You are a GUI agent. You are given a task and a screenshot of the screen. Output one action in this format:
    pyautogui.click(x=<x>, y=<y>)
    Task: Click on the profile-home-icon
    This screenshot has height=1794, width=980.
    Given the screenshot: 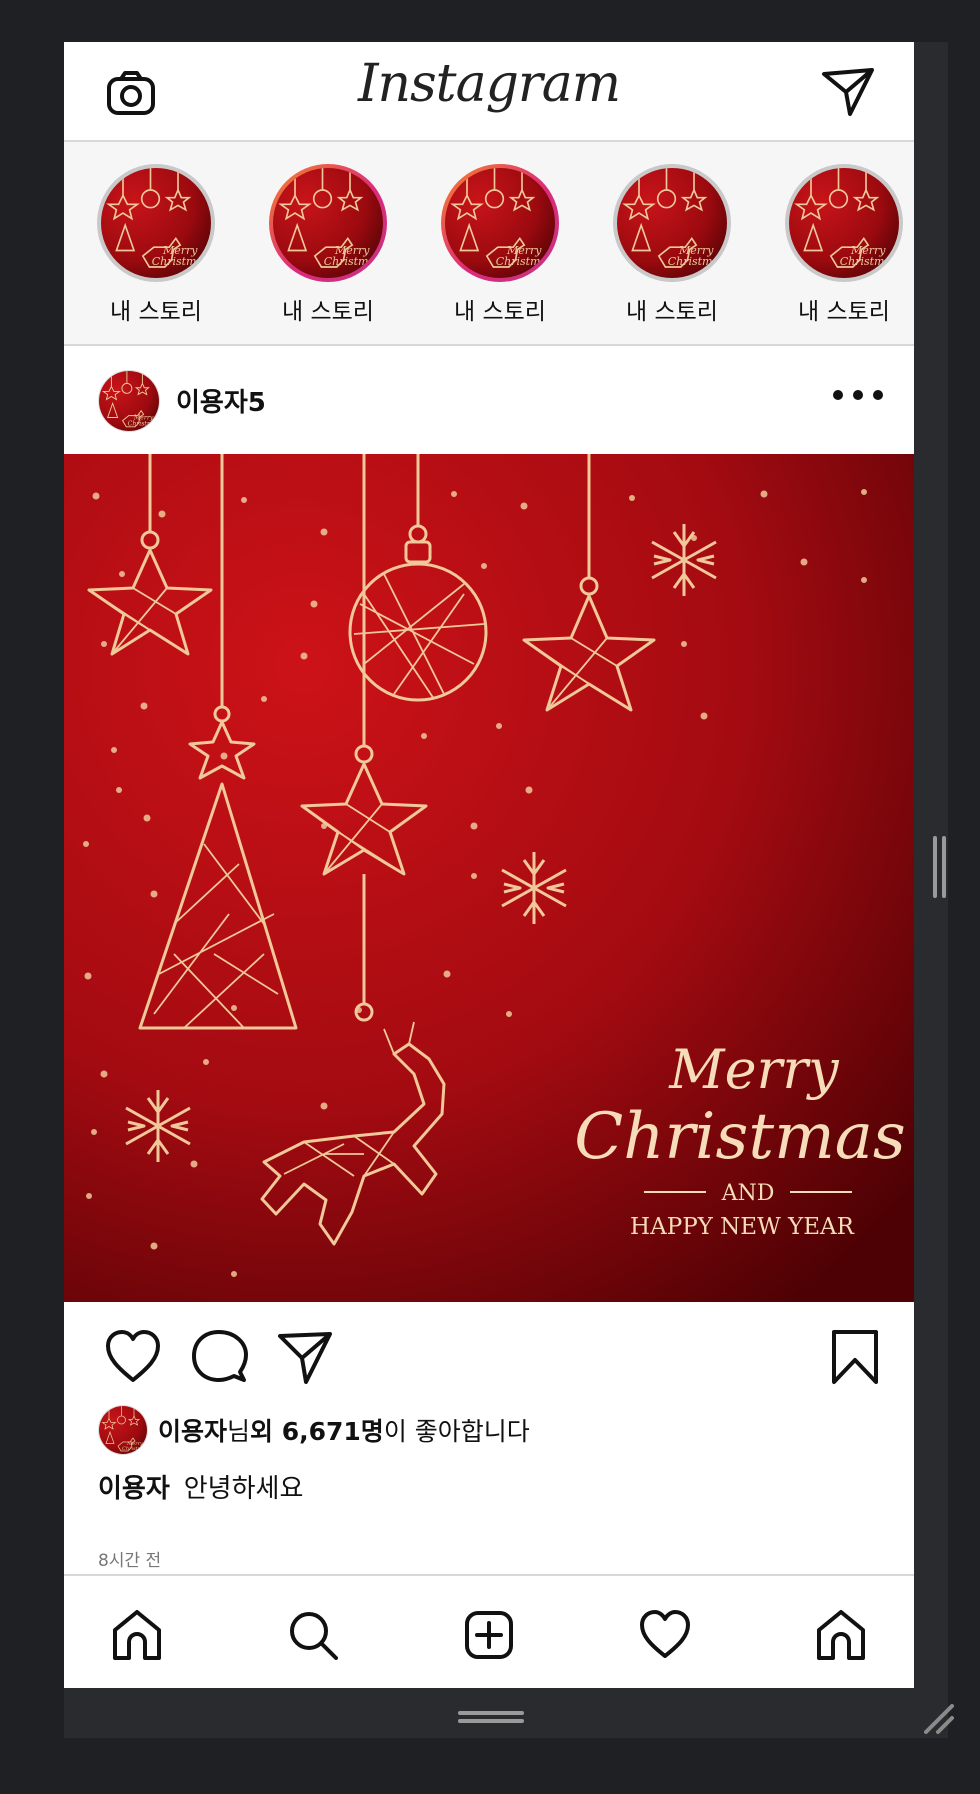 What is the action you would take?
    pyautogui.click(x=841, y=1635)
    